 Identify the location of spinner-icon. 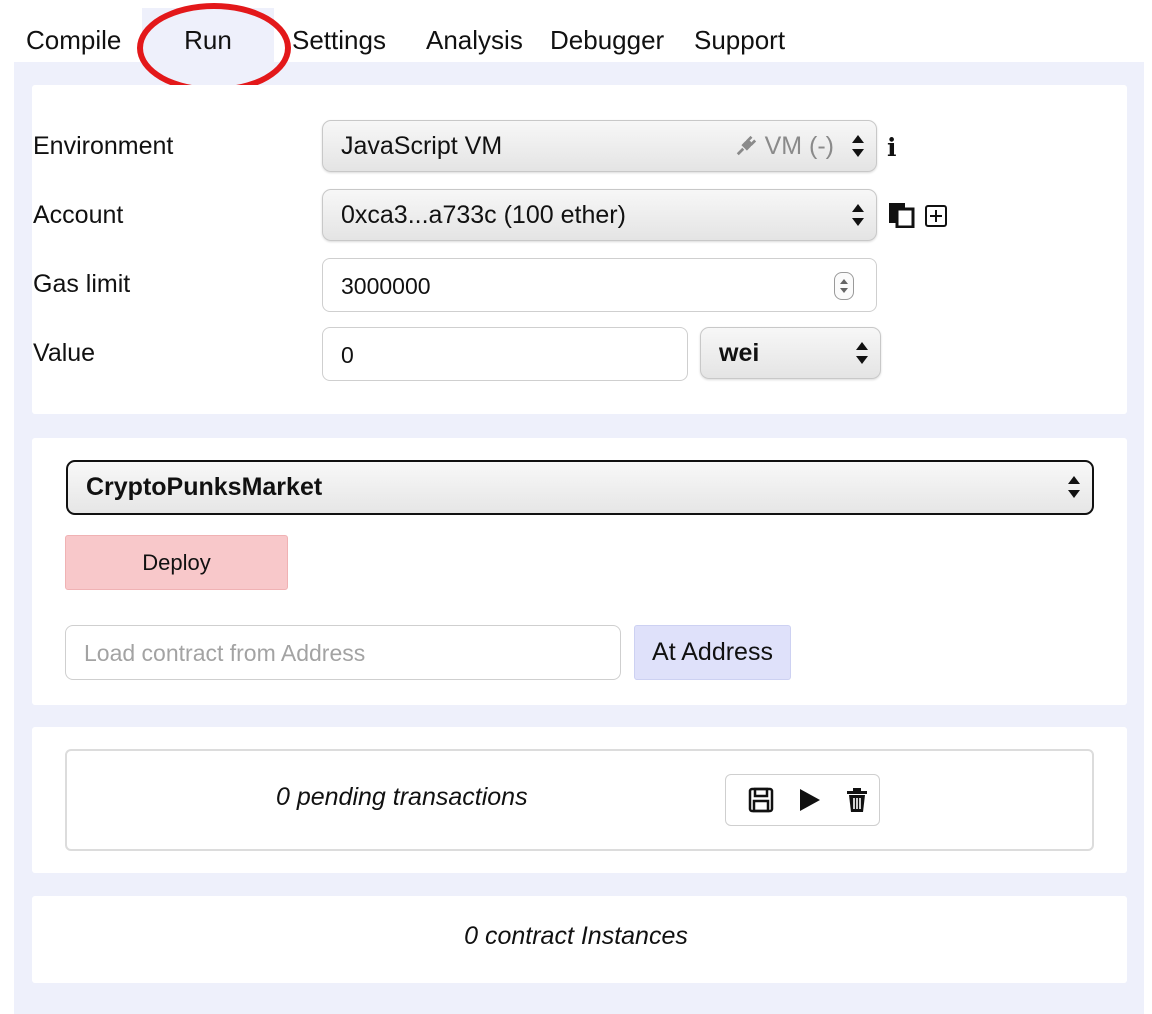
(844, 286).